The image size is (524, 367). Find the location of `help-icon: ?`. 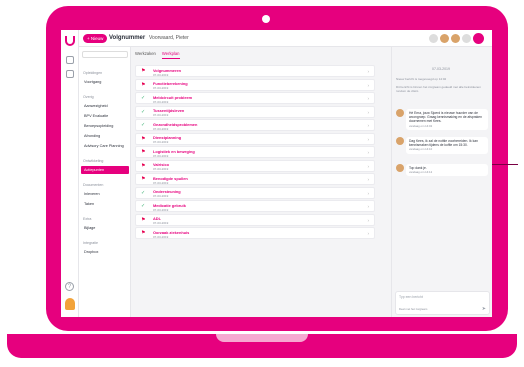

help-icon: ? is located at coordinates (69, 286).